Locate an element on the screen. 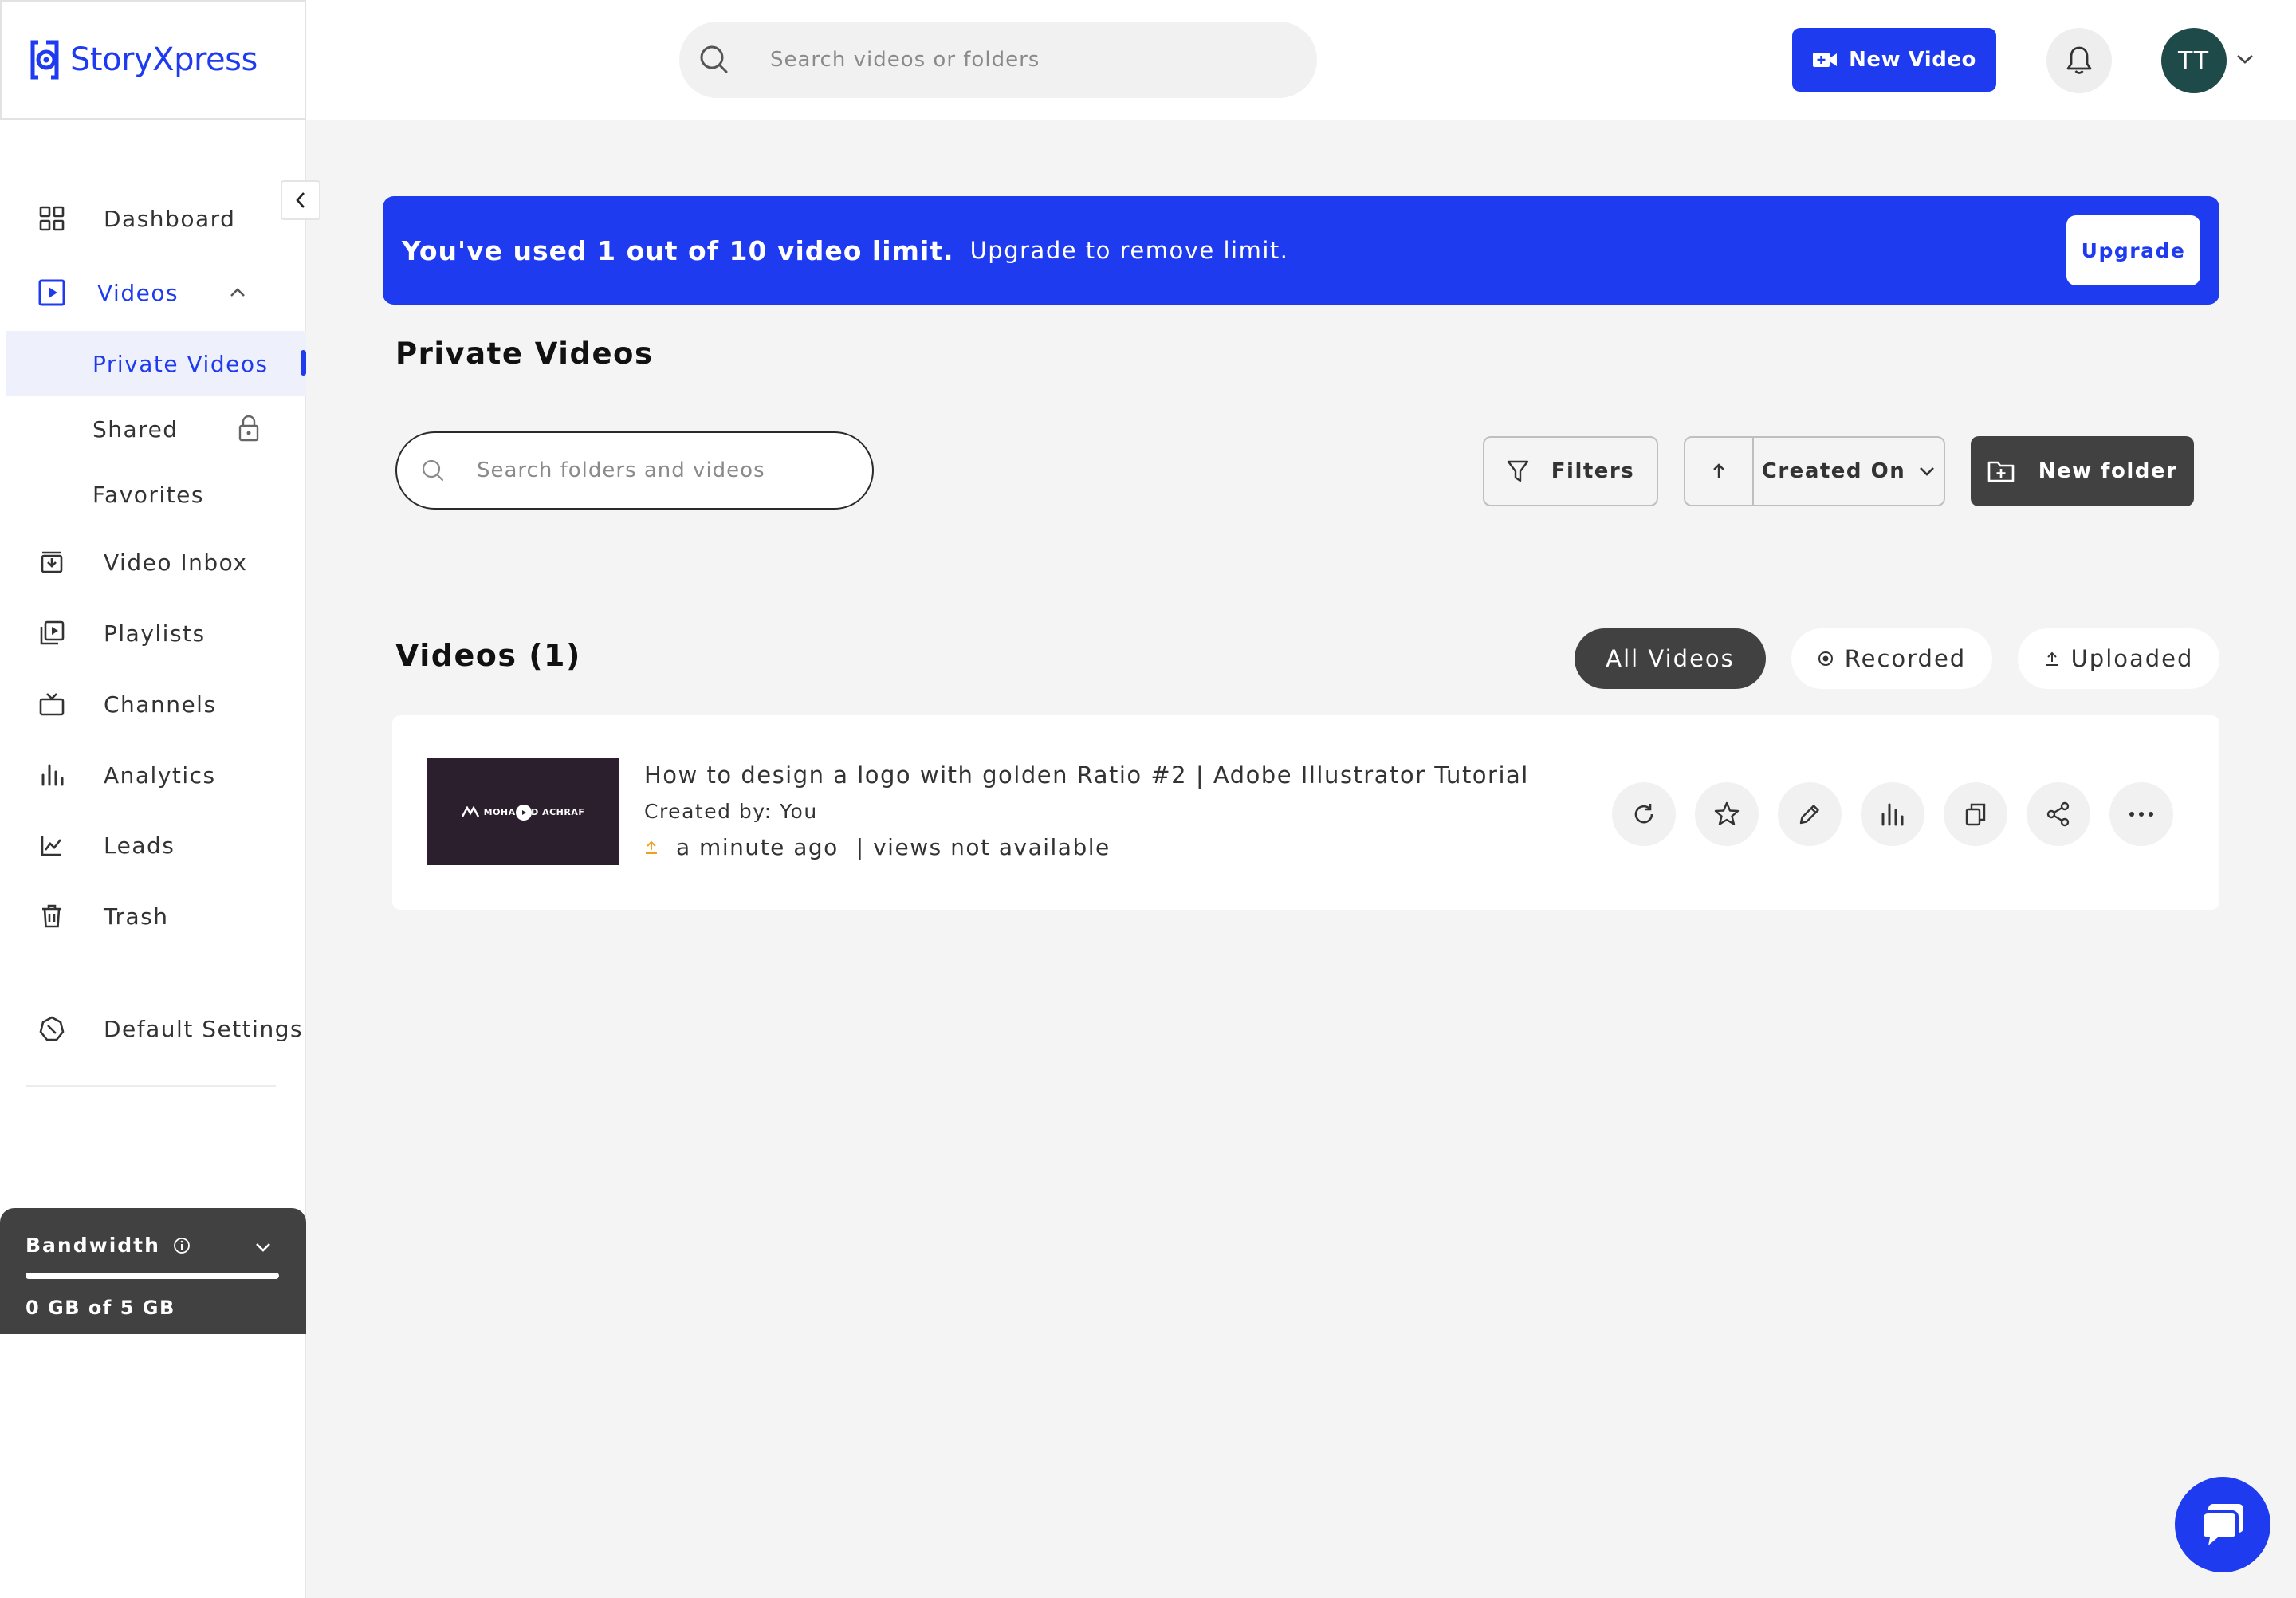 The width and height of the screenshot is (2296, 1598). edit-pencil-icon is located at coordinates (1809, 815).